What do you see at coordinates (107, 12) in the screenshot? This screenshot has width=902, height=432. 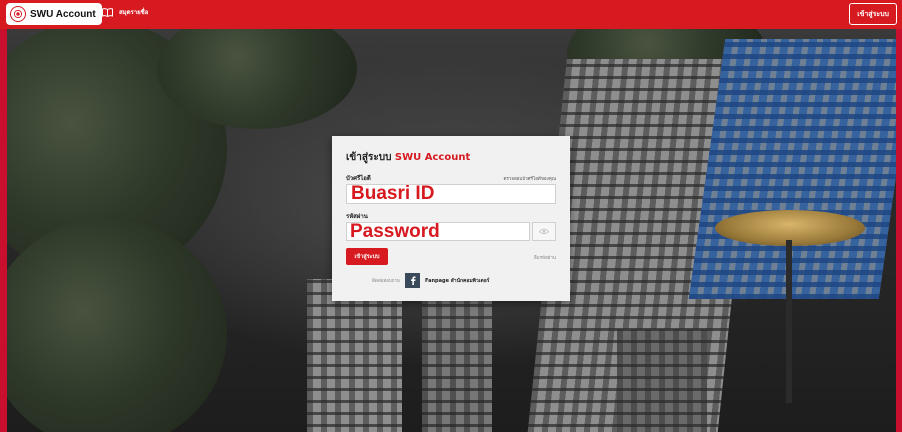 I see `book-icon` at bounding box center [107, 12].